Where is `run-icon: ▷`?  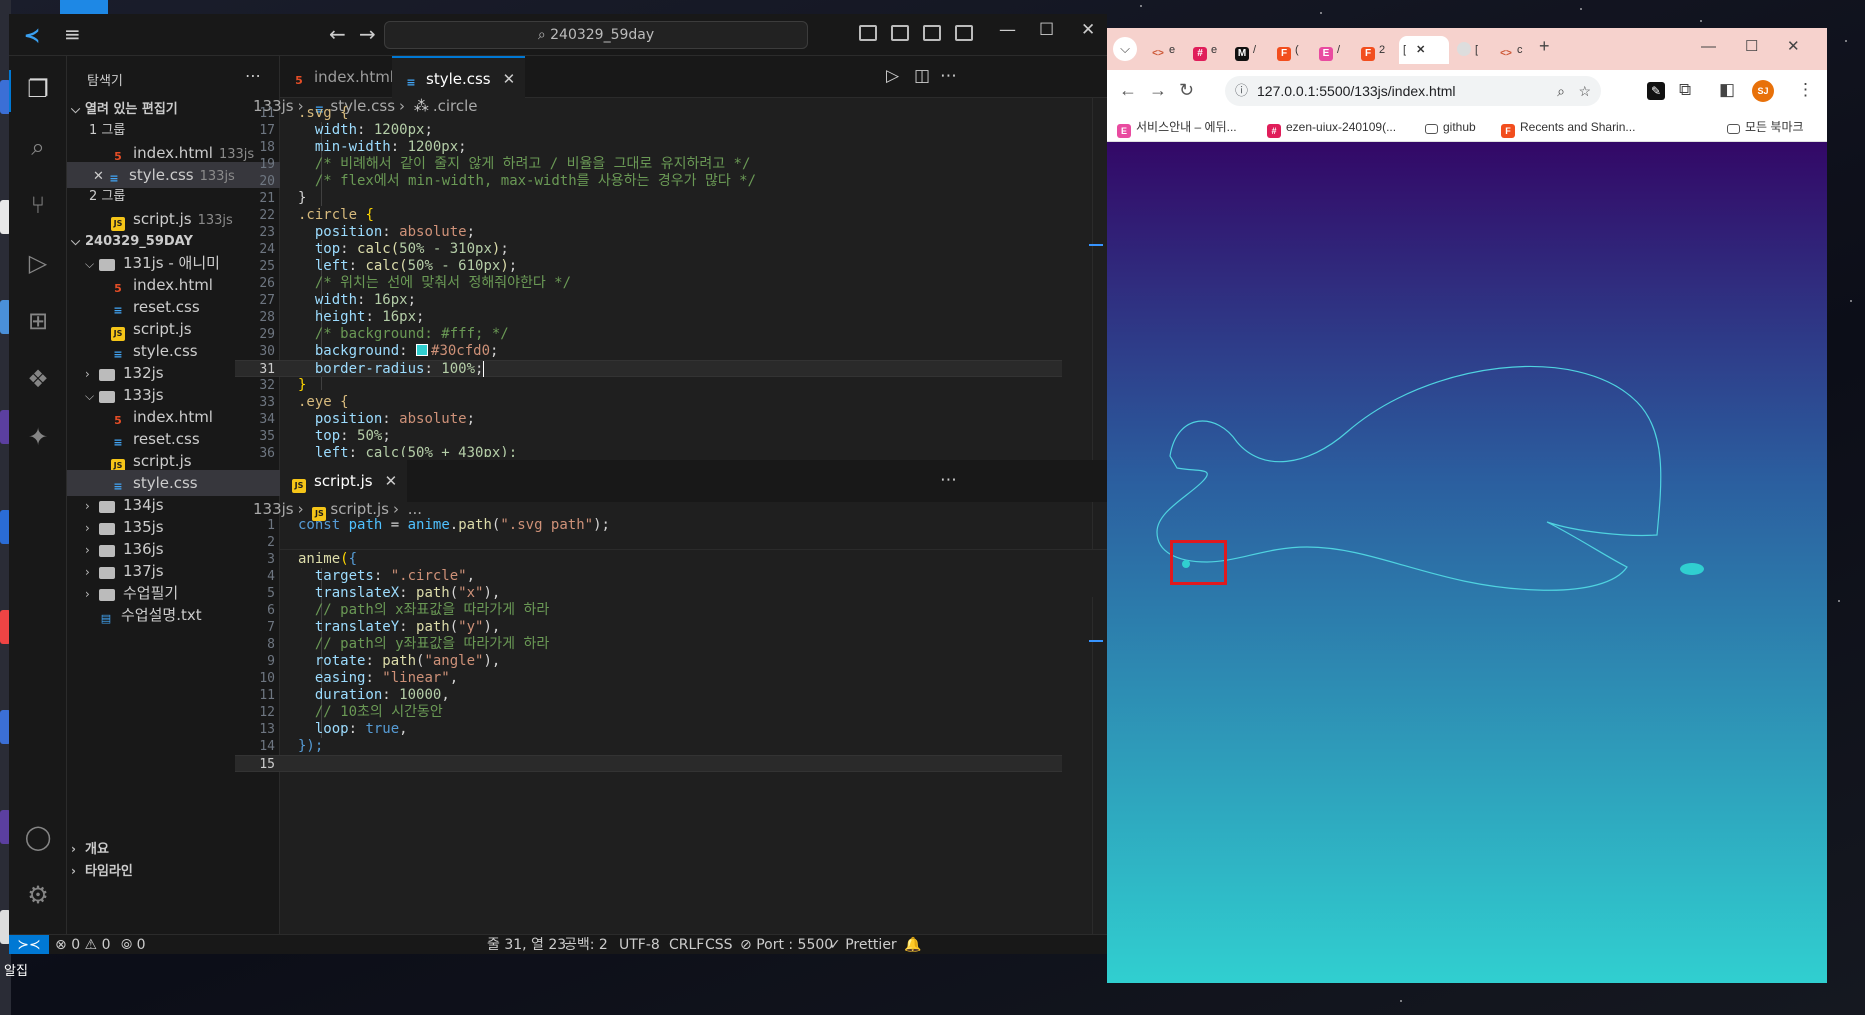
run-icon: ▷ is located at coordinates (892, 76).